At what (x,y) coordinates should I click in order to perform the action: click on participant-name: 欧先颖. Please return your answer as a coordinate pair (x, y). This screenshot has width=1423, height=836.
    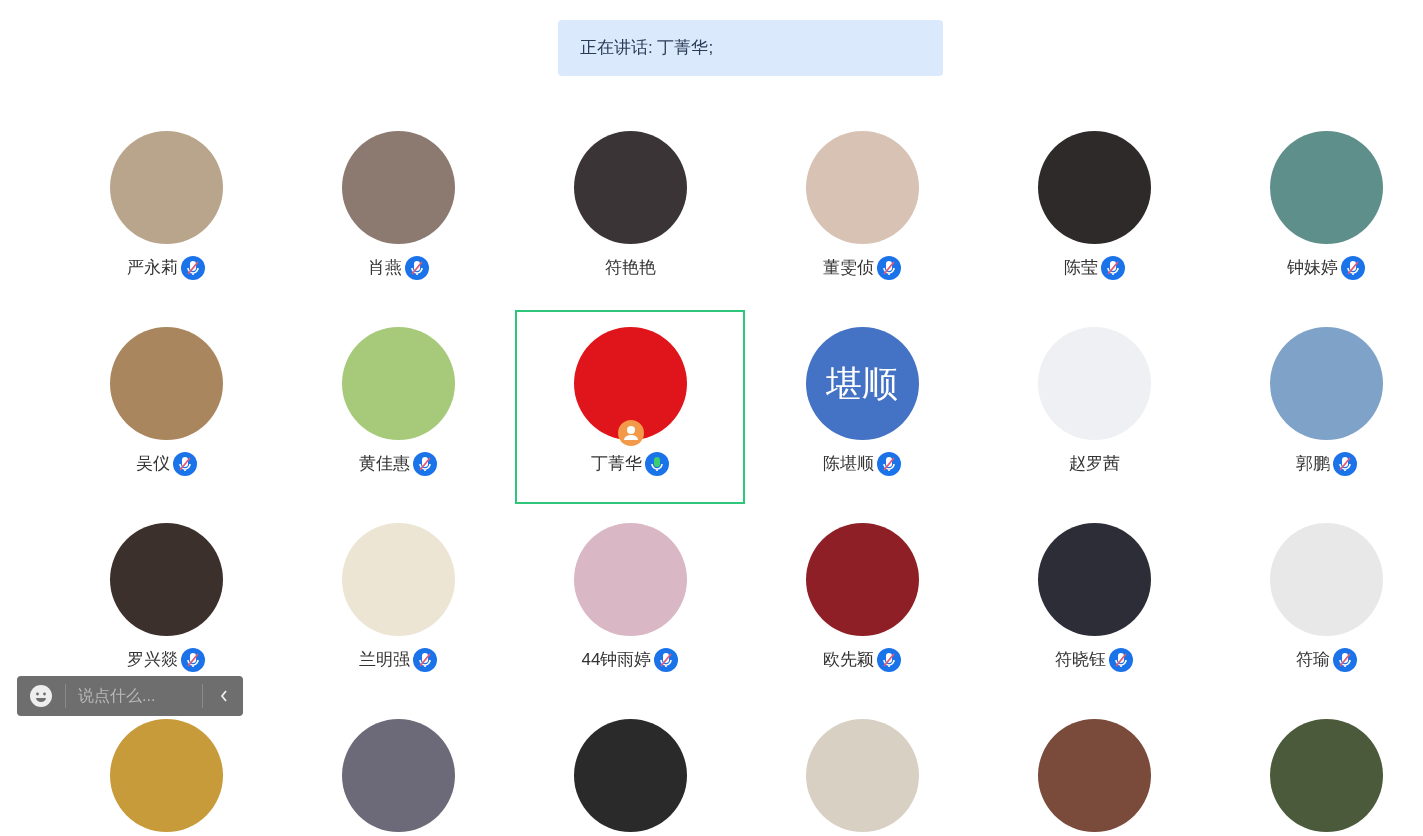
    Looking at the image, I should click on (848, 660).